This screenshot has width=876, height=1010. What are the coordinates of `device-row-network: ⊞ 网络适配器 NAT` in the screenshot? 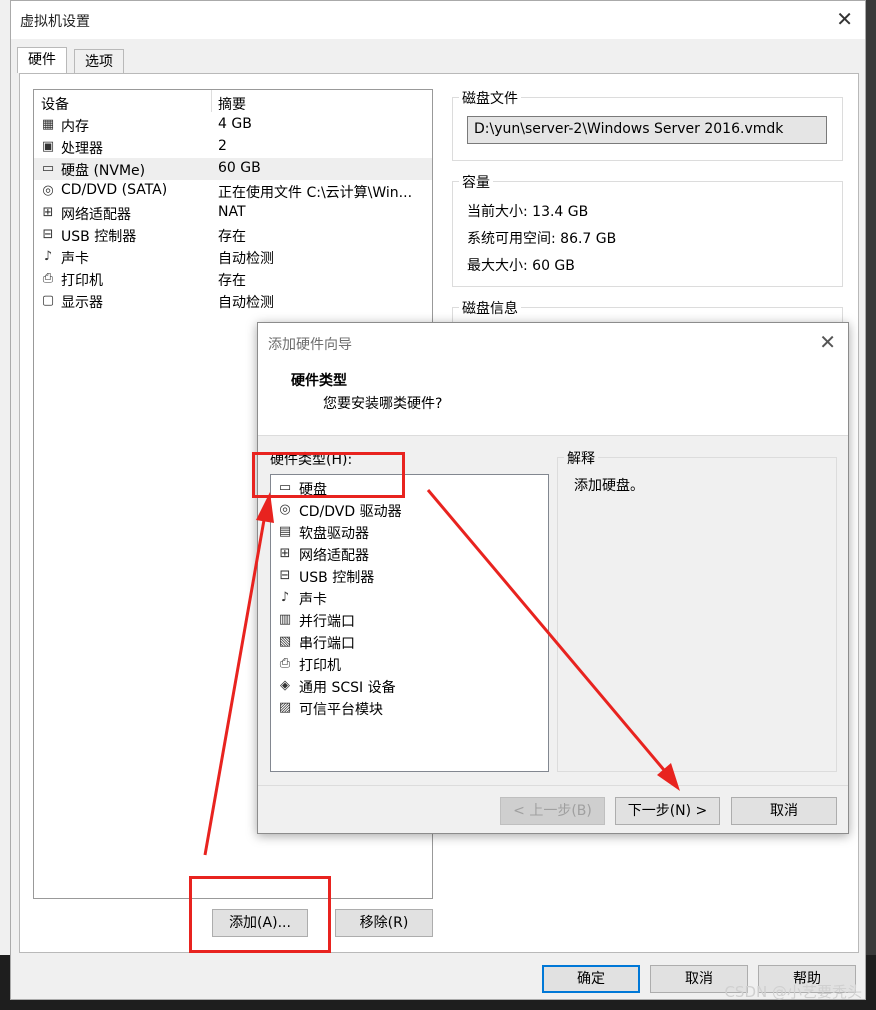 It's located at (233, 213).